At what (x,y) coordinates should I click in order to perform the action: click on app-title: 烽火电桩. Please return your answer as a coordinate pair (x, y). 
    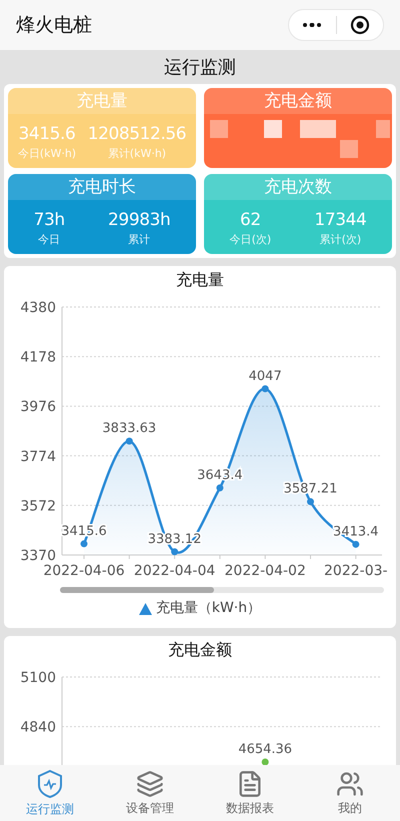
    Looking at the image, I should click on (54, 25).